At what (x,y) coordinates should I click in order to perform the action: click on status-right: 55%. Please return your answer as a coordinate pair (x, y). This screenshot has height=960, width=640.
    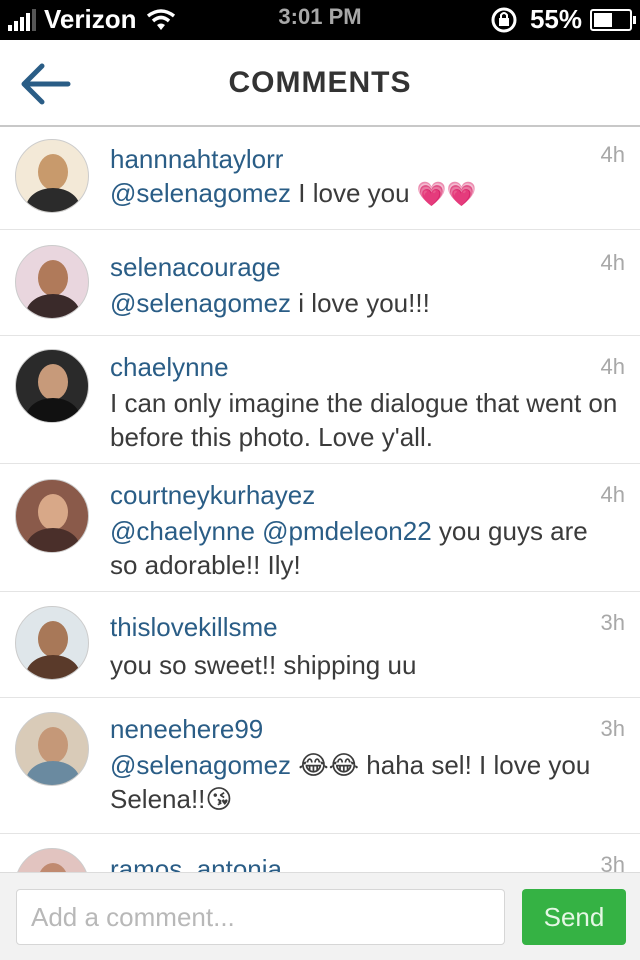
    Looking at the image, I should click on (562, 19).